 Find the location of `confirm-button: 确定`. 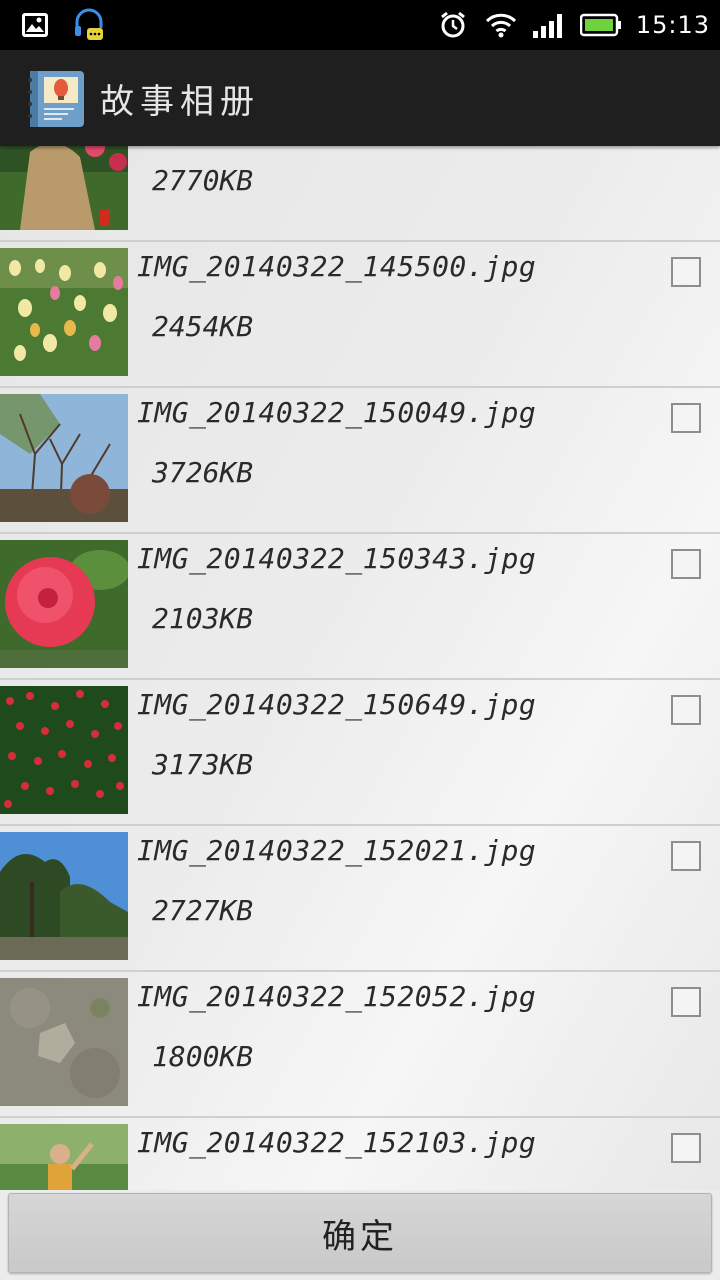

confirm-button: 确定 is located at coordinates (360, 1233).